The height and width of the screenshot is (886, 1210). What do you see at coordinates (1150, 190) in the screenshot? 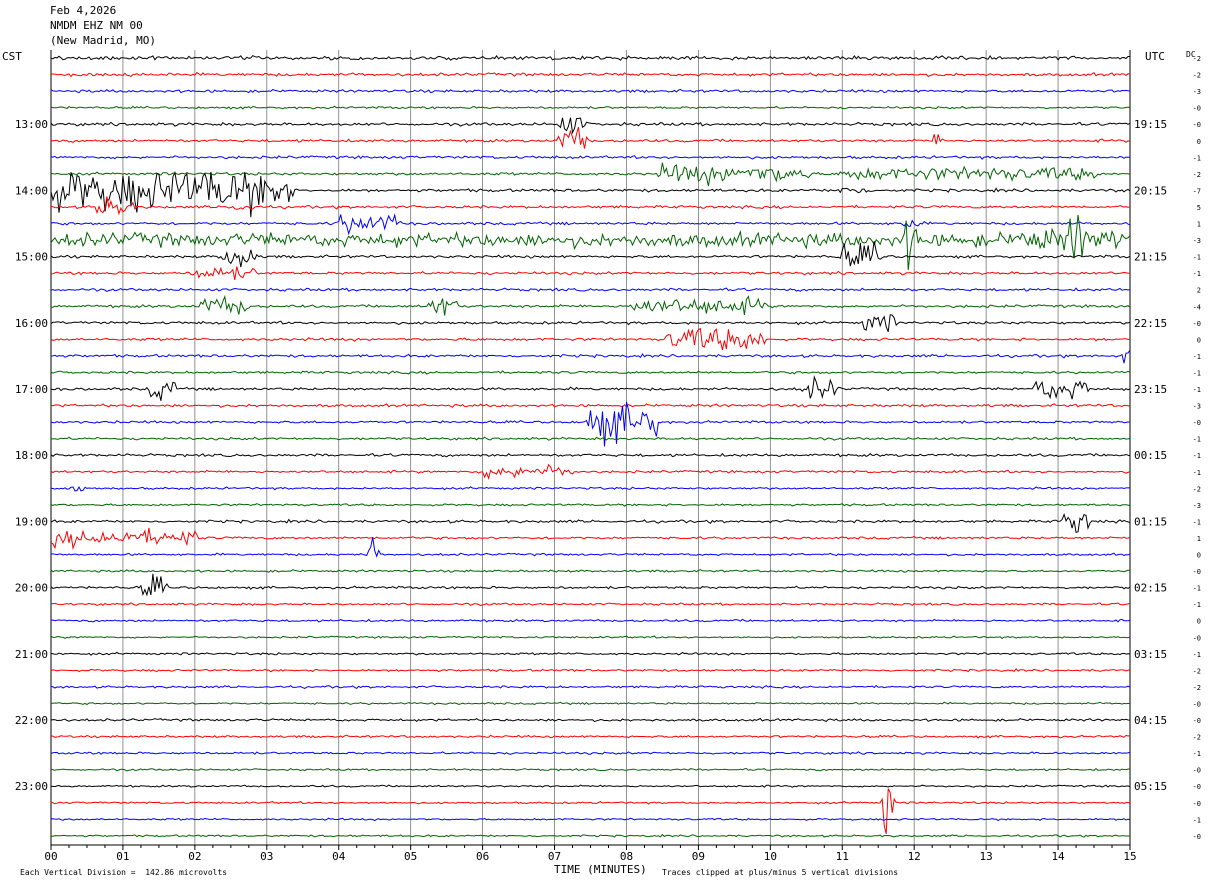
I see `right-hour-label: 20:15` at bounding box center [1150, 190].